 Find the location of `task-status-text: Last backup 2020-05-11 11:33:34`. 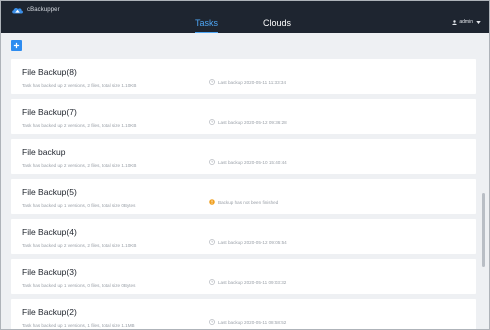

task-status-text: Last backup 2020-05-11 11:33:34 is located at coordinates (252, 82).